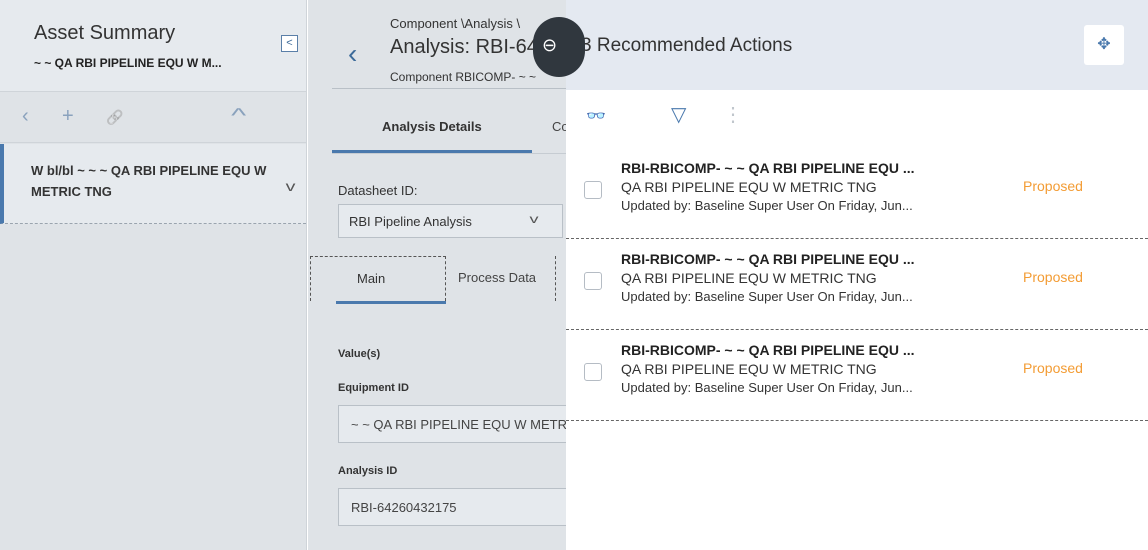 The height and width of the screenshot is (550, 1148). I want to click on subtab-main: Main, so click(378, 278).